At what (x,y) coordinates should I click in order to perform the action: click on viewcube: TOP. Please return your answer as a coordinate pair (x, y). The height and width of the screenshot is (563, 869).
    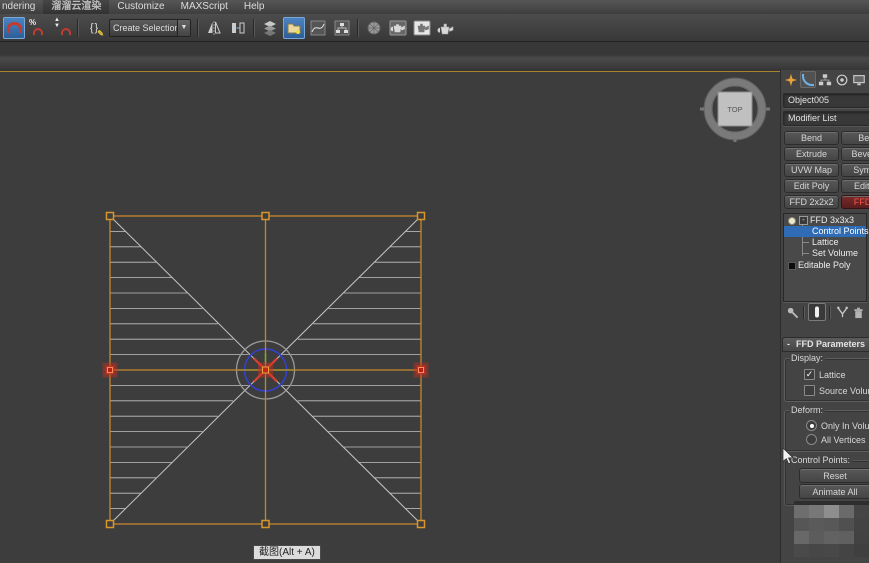
    Looking at the image, I should click on (735, 109).